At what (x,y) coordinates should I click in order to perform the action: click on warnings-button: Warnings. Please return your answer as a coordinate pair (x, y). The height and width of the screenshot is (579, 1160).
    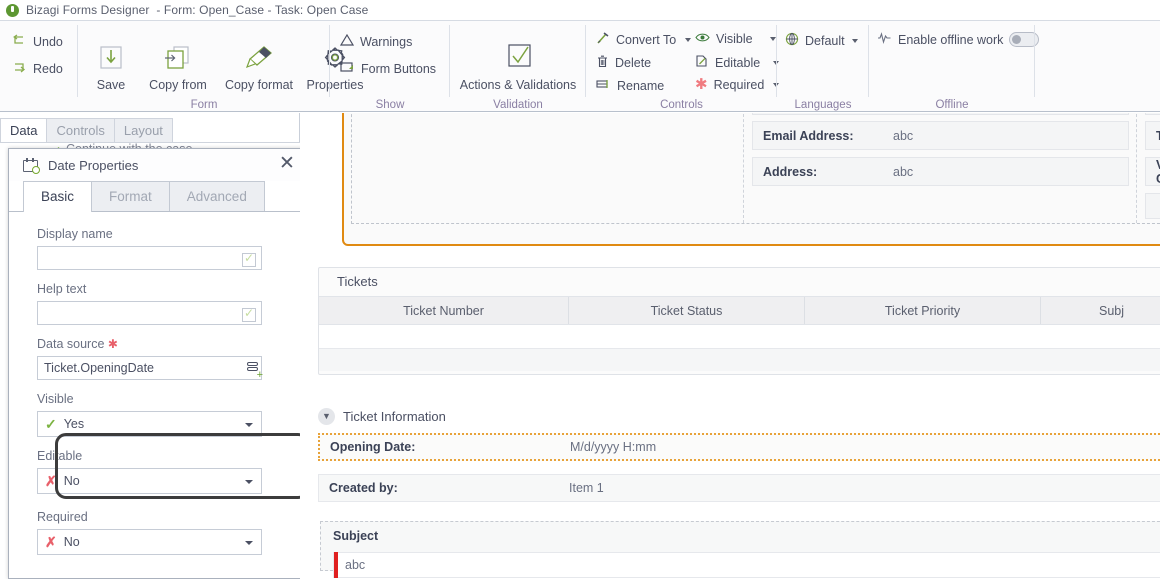
    Looking at the image, I should click on (376, 41).